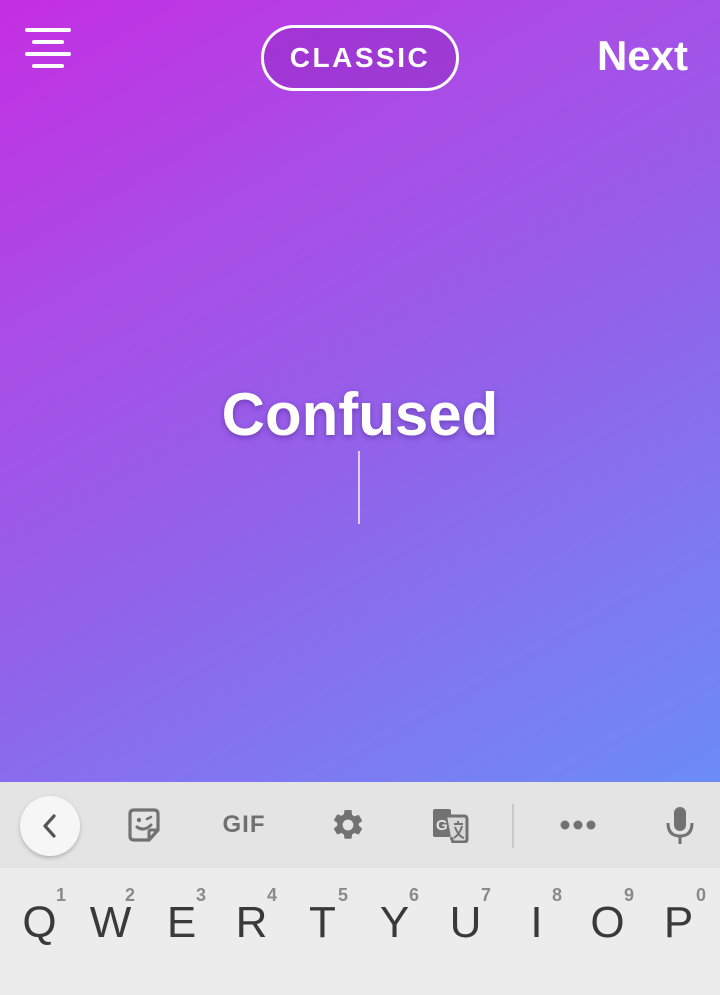 The height and width of the screenshot is (995, 720). Describe the element at coordinates (360, 58) in the screenshot. I see `text-style-button: CLASSIC` at that location.